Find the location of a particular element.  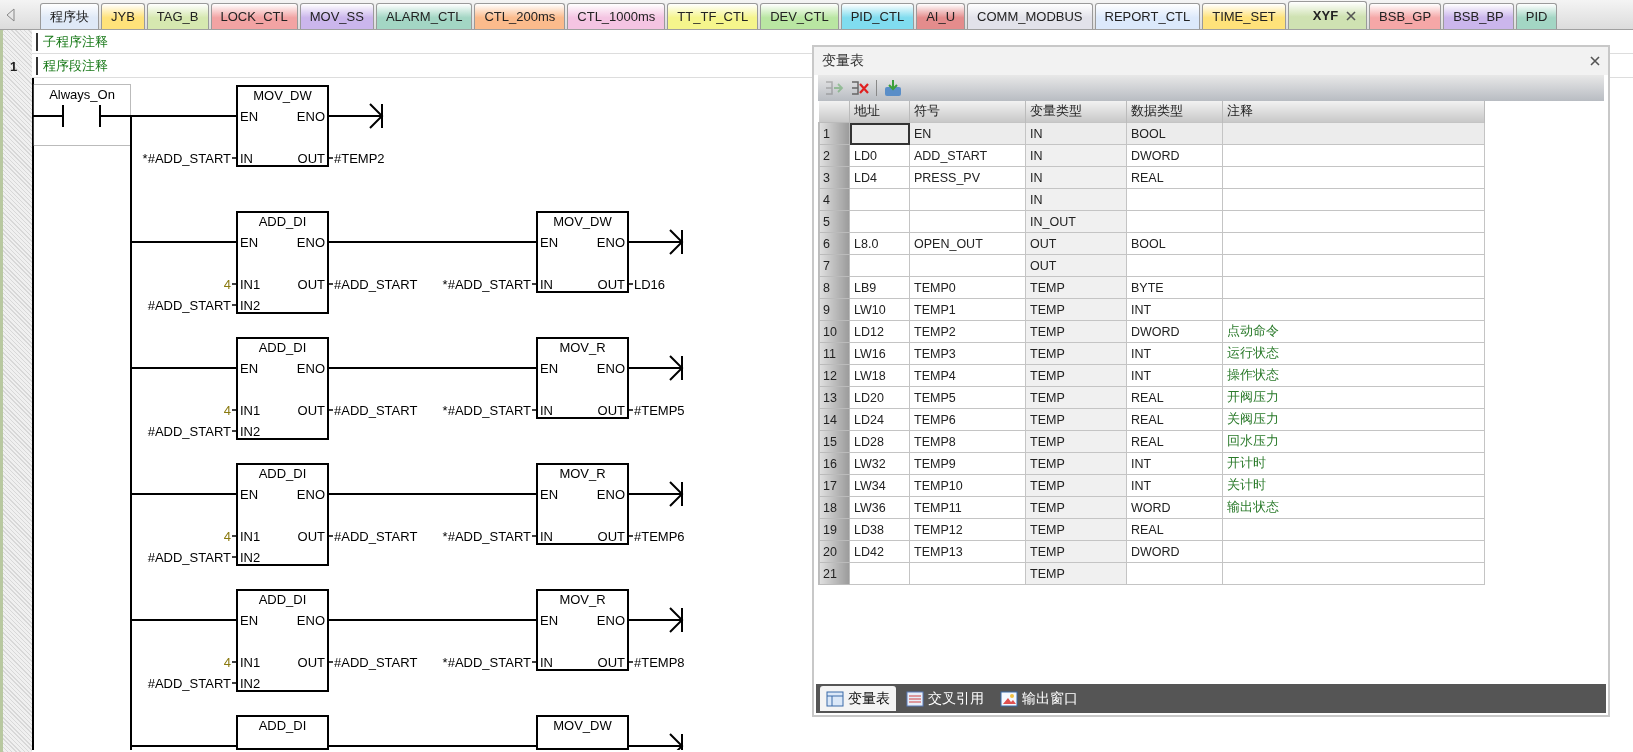

column-header: 地址 is located at coordinates (879, 112).